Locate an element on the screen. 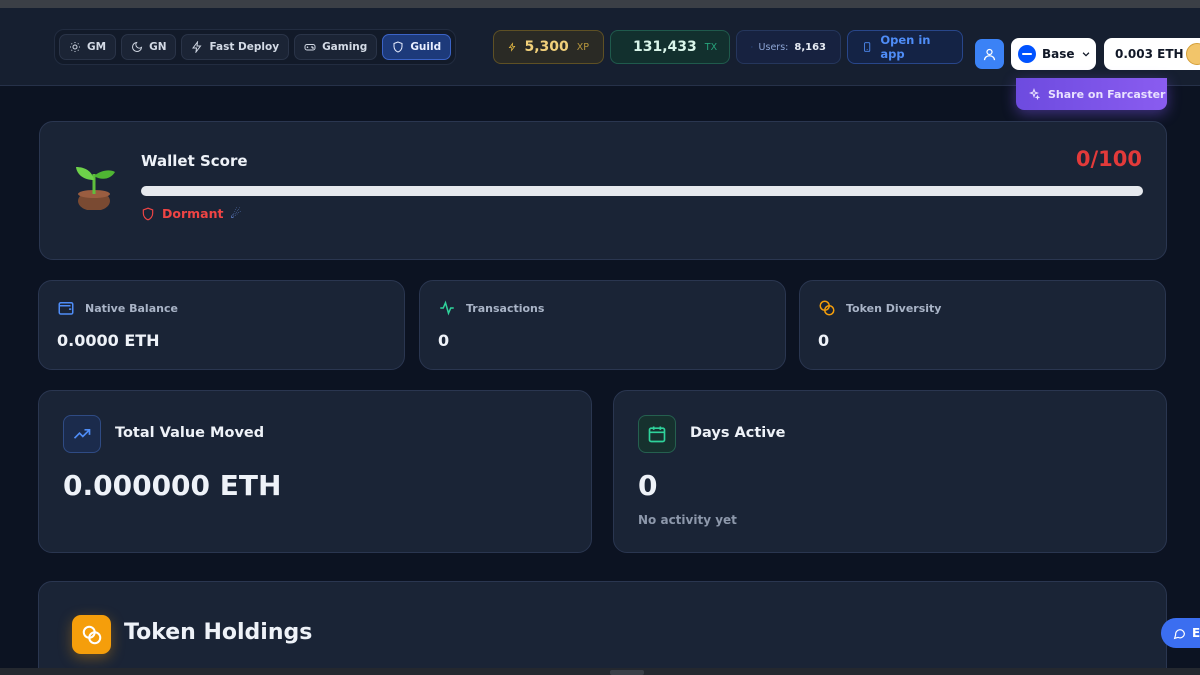  activity-icon is located at coordinates (447, 308).